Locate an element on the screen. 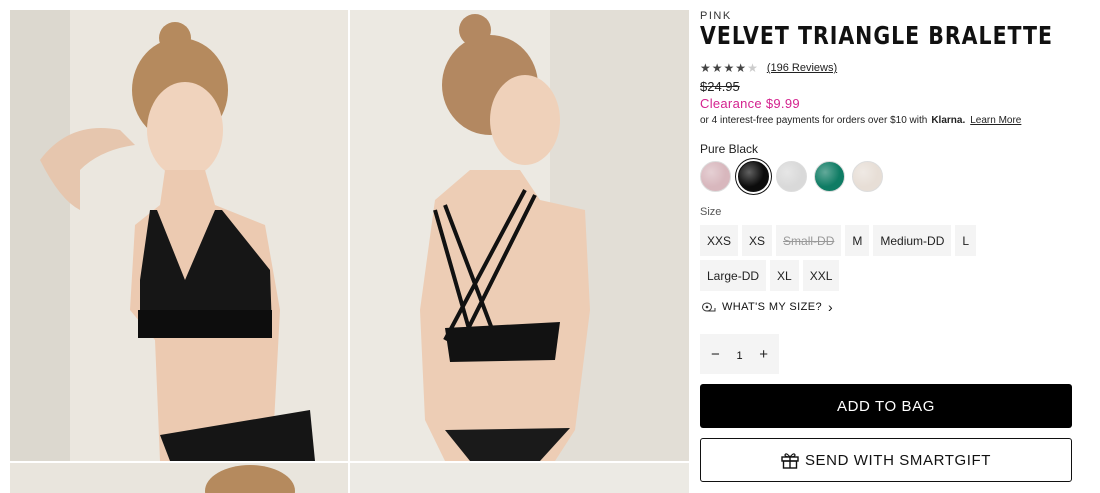 The height and width of the screenshot is (493, 1100). whats-my-size-label: WHAT'S MY SIZE? is located at coordinates (772, 307).